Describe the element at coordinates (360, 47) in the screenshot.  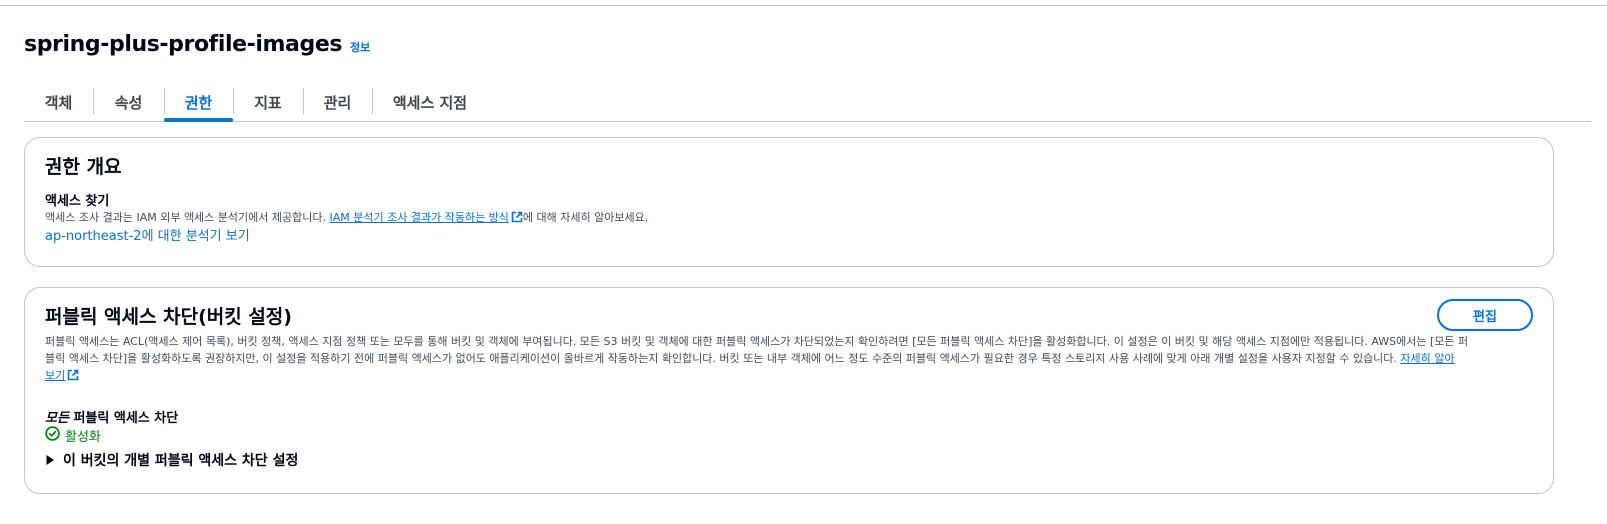
I see `info-link: 정보` at that location.